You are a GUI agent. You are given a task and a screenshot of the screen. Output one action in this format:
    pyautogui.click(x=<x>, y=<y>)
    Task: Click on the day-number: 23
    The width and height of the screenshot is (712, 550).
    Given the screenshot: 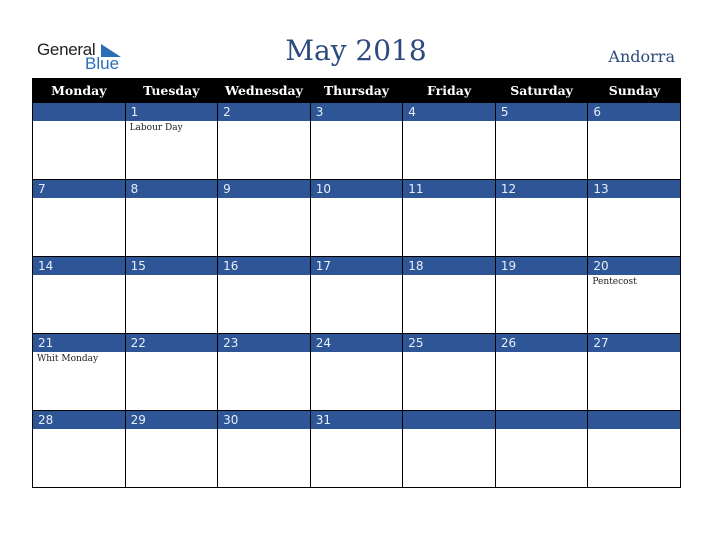 What is the action you would take?
    pyautogui.click(x=264, y=343)
    